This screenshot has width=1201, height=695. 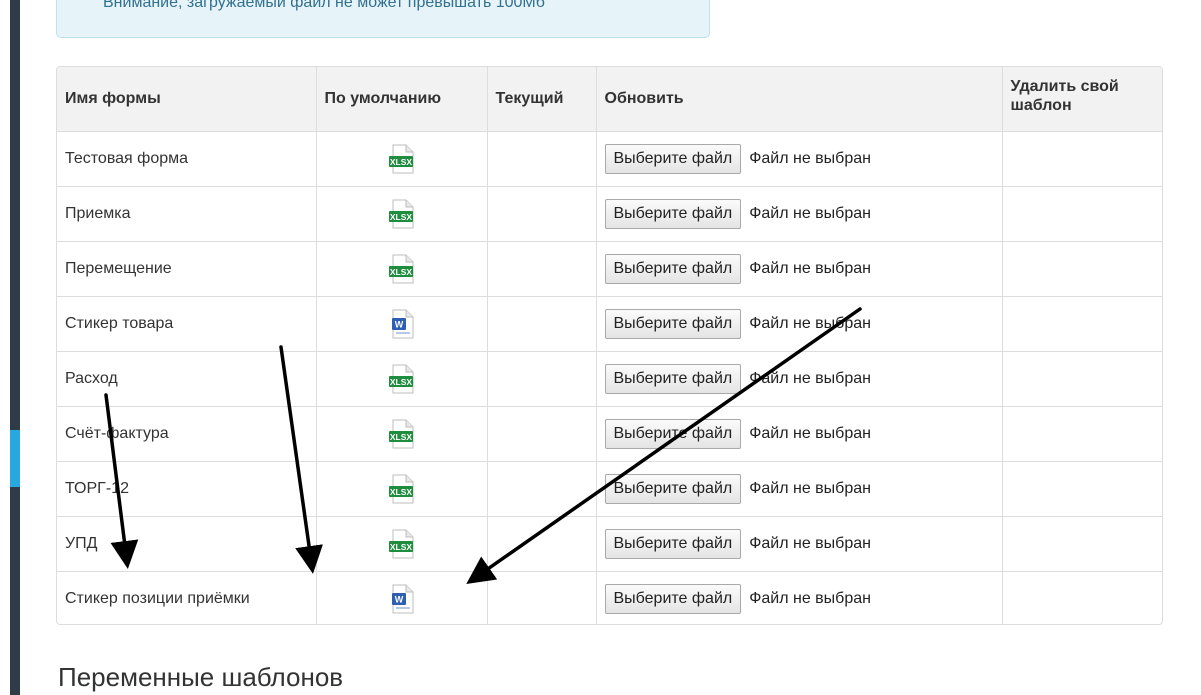 What do you see at coordinates (187, 99) in the screenshot?
I see `header-form-name: Имя формы` at bounding box center [187, 99].